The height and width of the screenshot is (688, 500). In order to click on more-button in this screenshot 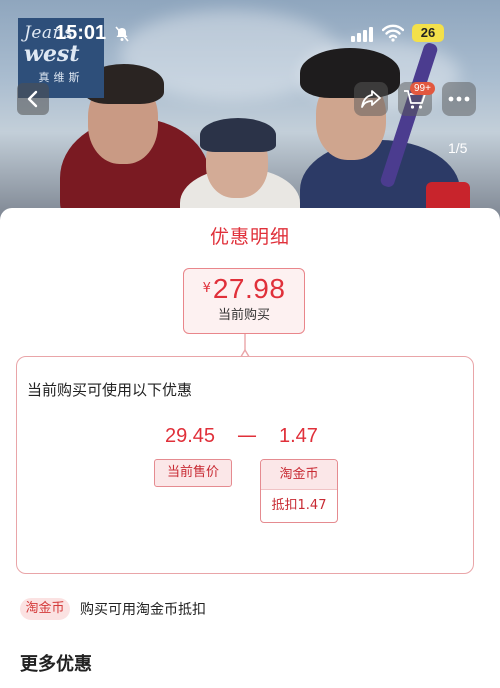, I will do `click(459, 99)`.